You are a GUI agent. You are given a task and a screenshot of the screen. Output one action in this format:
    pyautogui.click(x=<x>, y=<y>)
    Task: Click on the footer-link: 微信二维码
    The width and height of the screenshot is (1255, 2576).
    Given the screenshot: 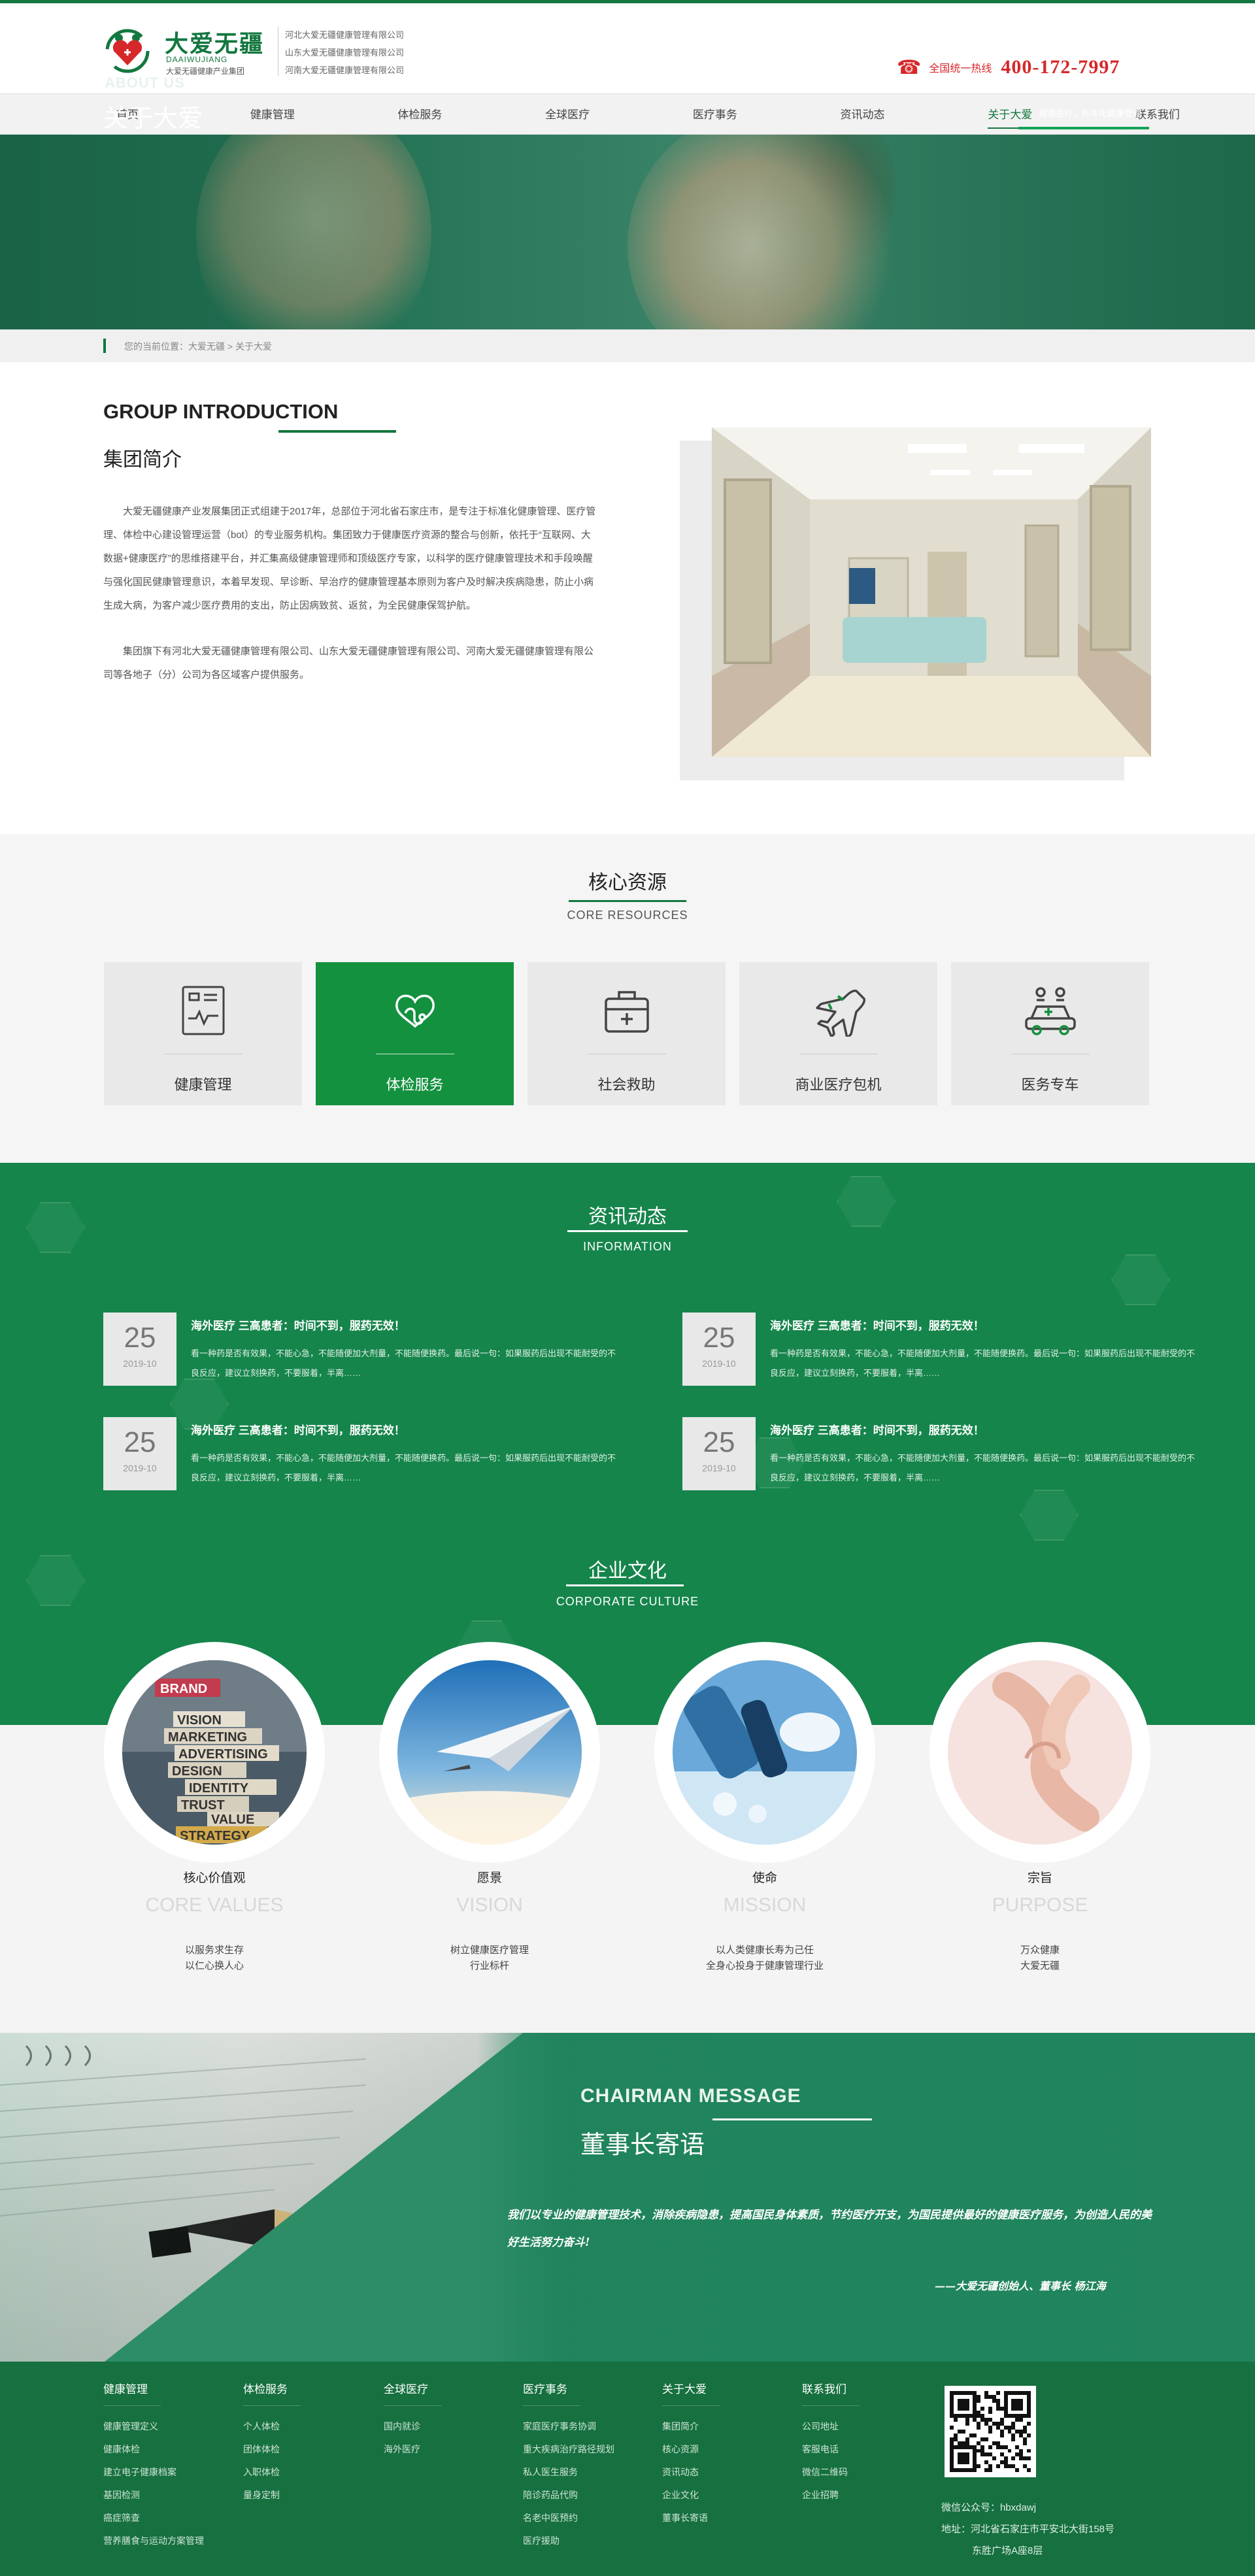 What is the action you would take?
    pyautogui.click(x=861, y=2472)
    